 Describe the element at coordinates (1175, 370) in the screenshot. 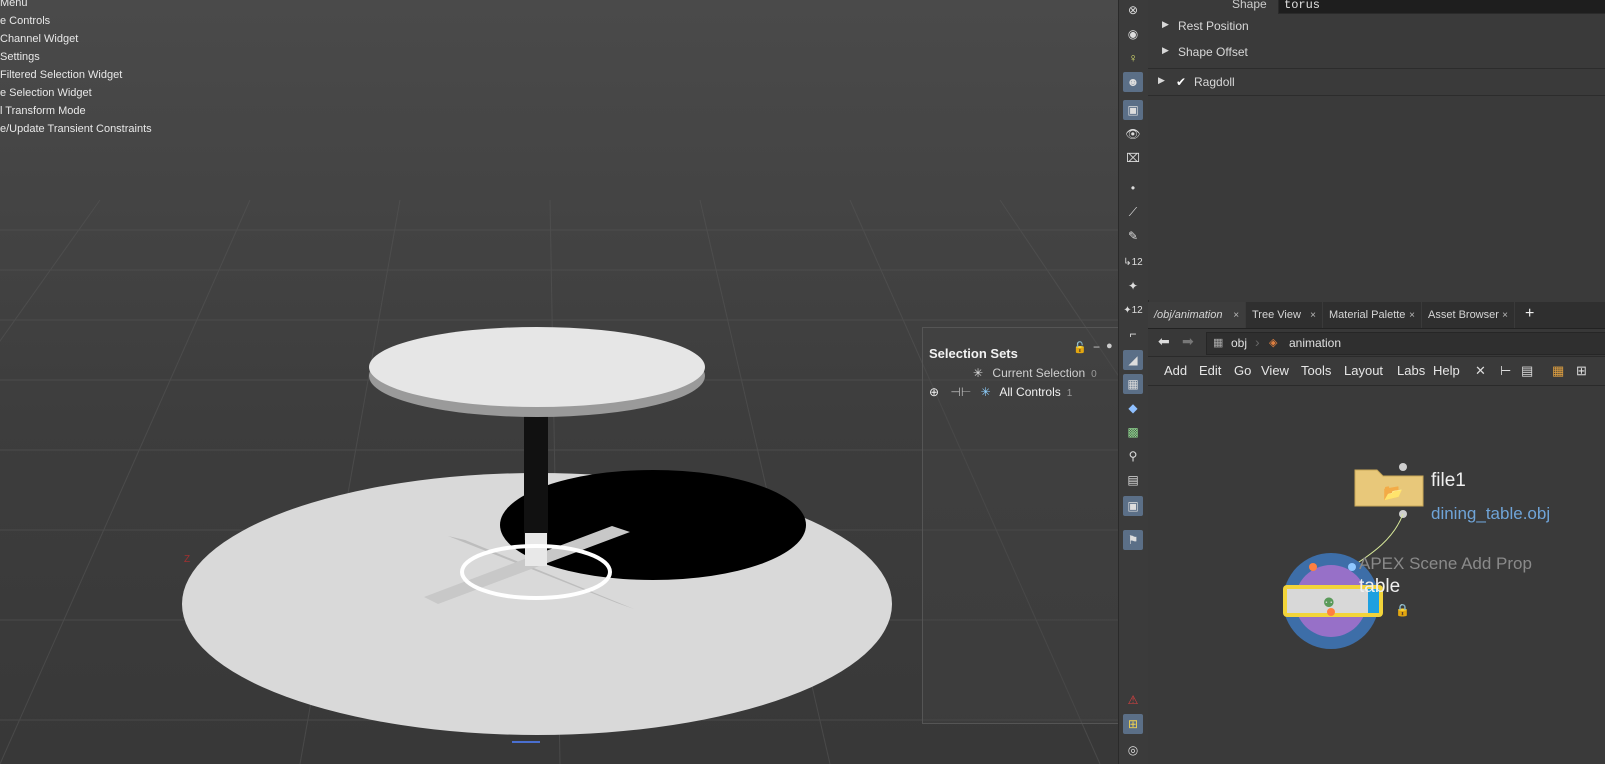

I see `menu-add: Add` at that location.